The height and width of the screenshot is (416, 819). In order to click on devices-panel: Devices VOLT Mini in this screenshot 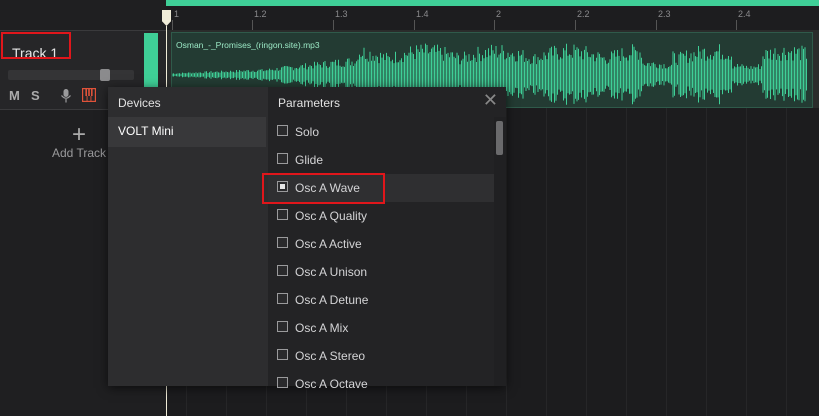, I will do `click(188, 236)`.